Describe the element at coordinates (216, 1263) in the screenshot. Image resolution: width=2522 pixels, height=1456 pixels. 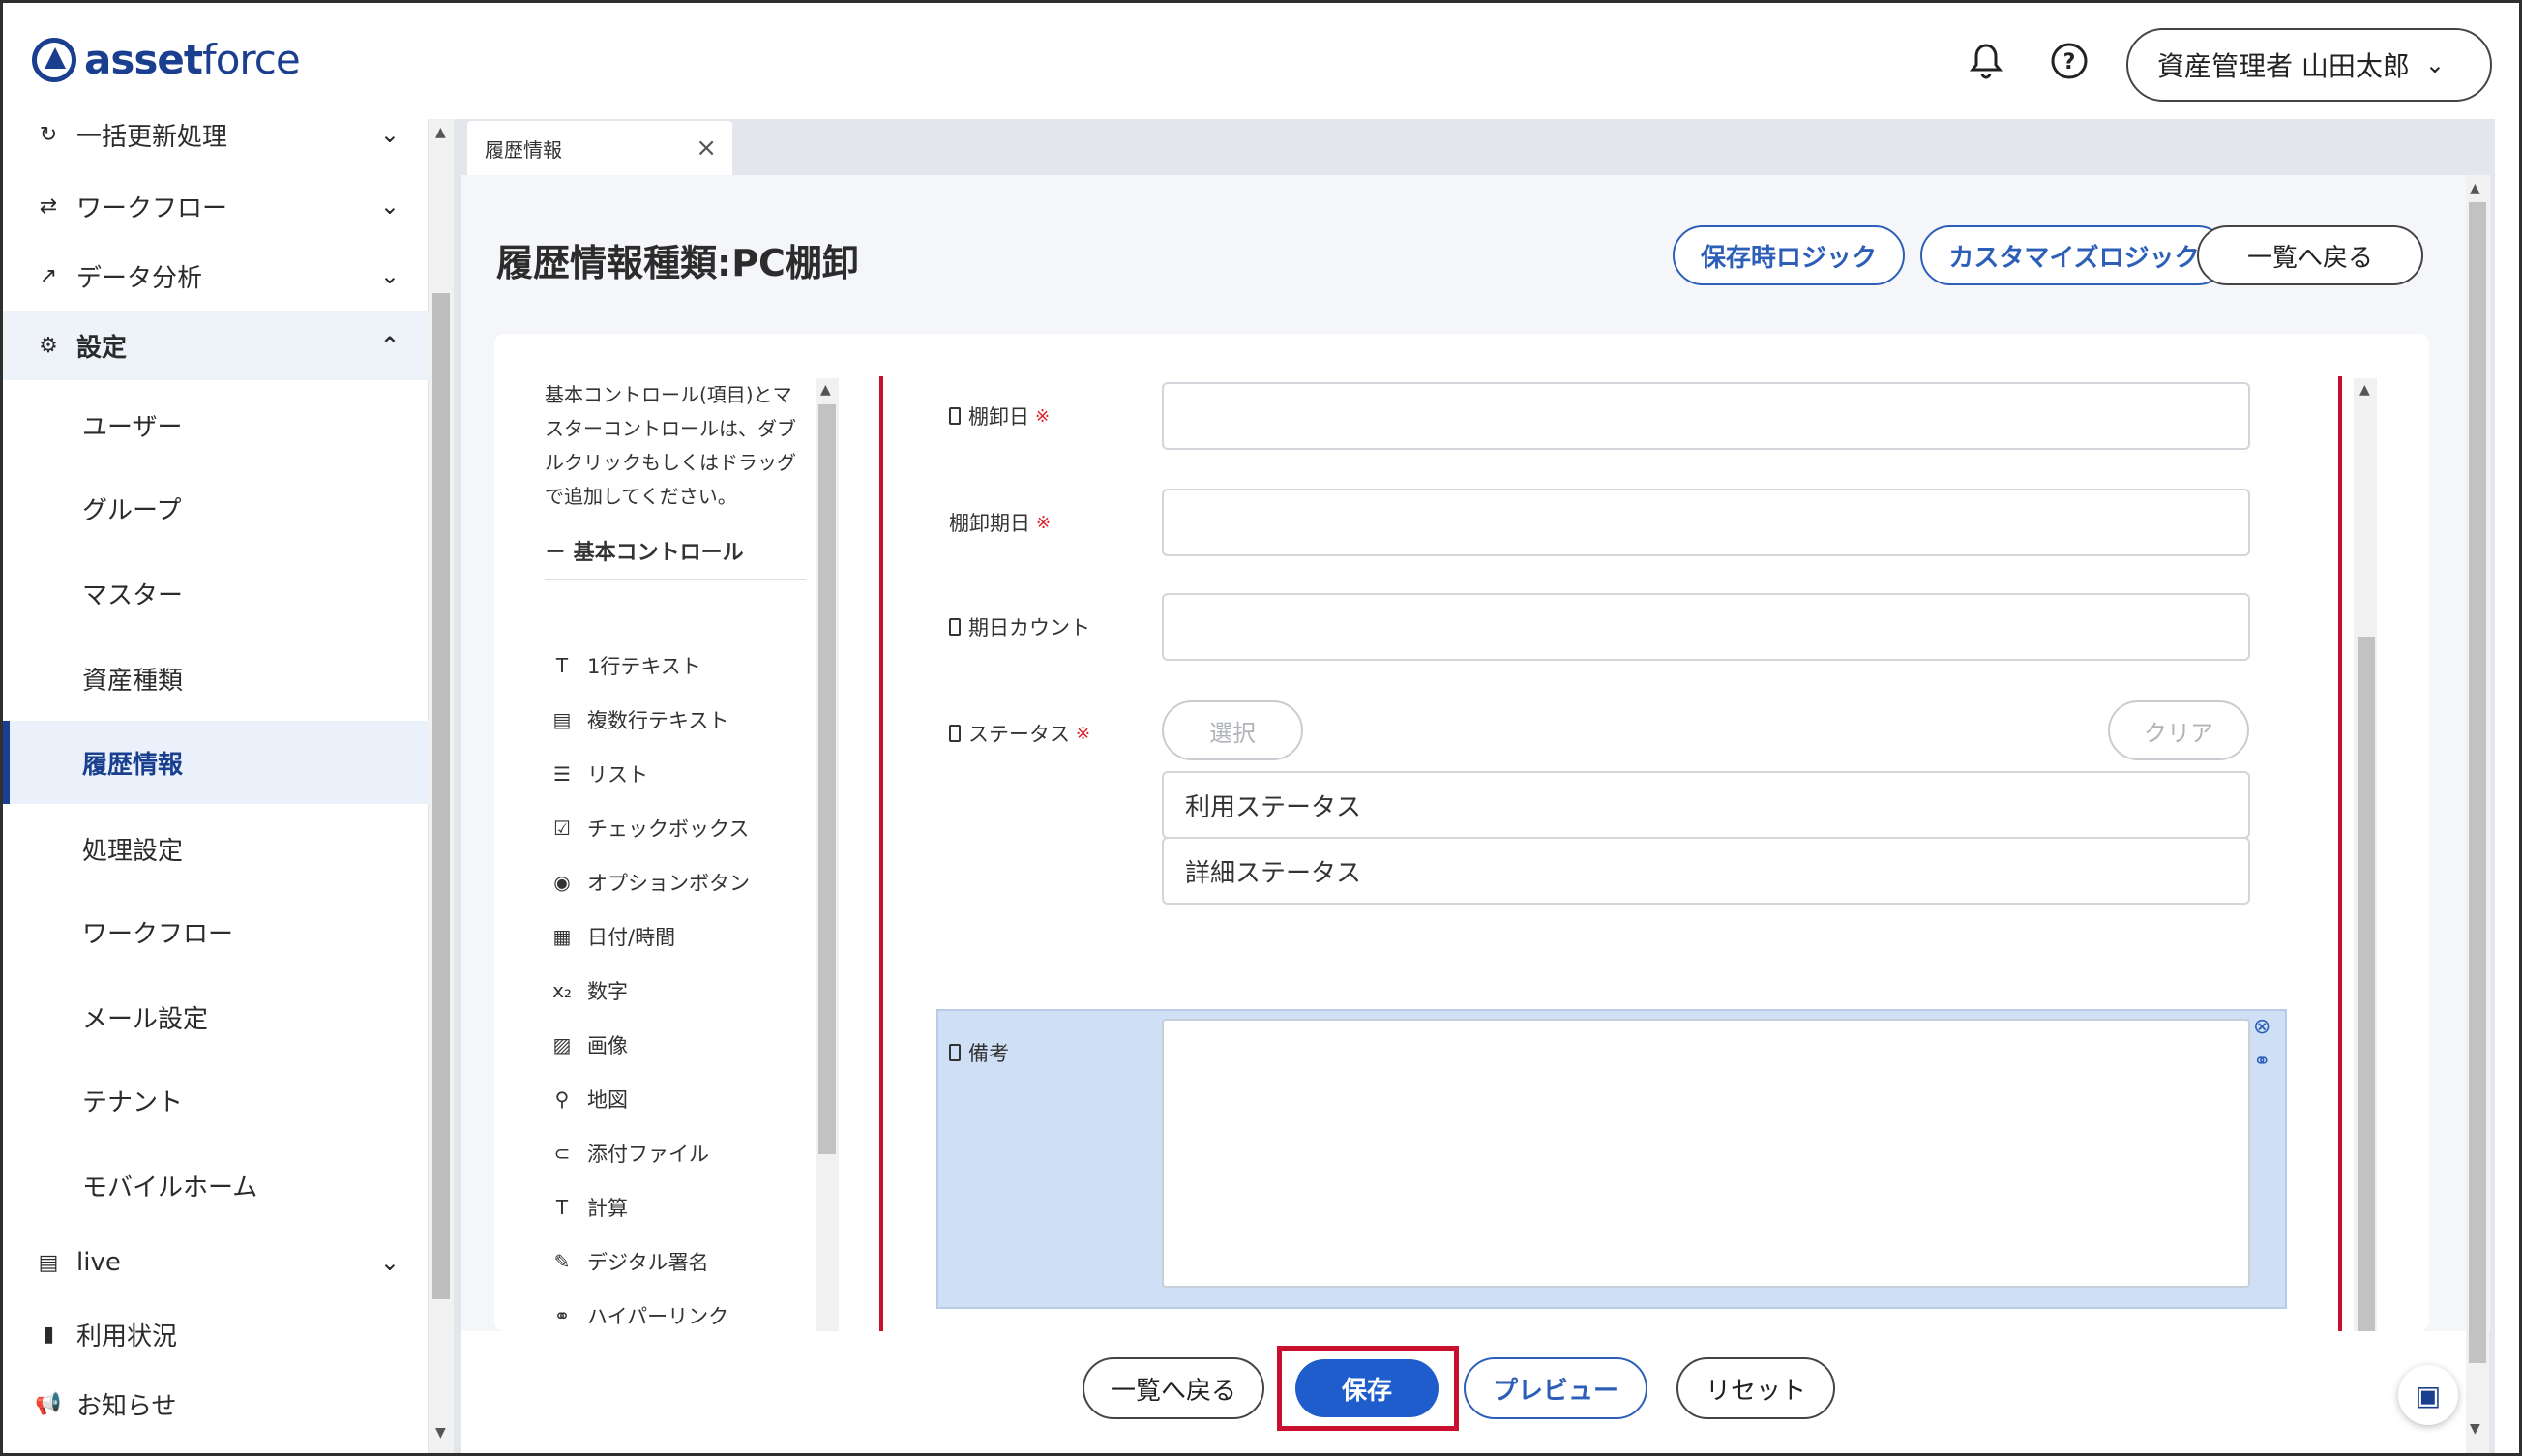
I see `sidebar-item-live: ▤ live ⌄` at that location.